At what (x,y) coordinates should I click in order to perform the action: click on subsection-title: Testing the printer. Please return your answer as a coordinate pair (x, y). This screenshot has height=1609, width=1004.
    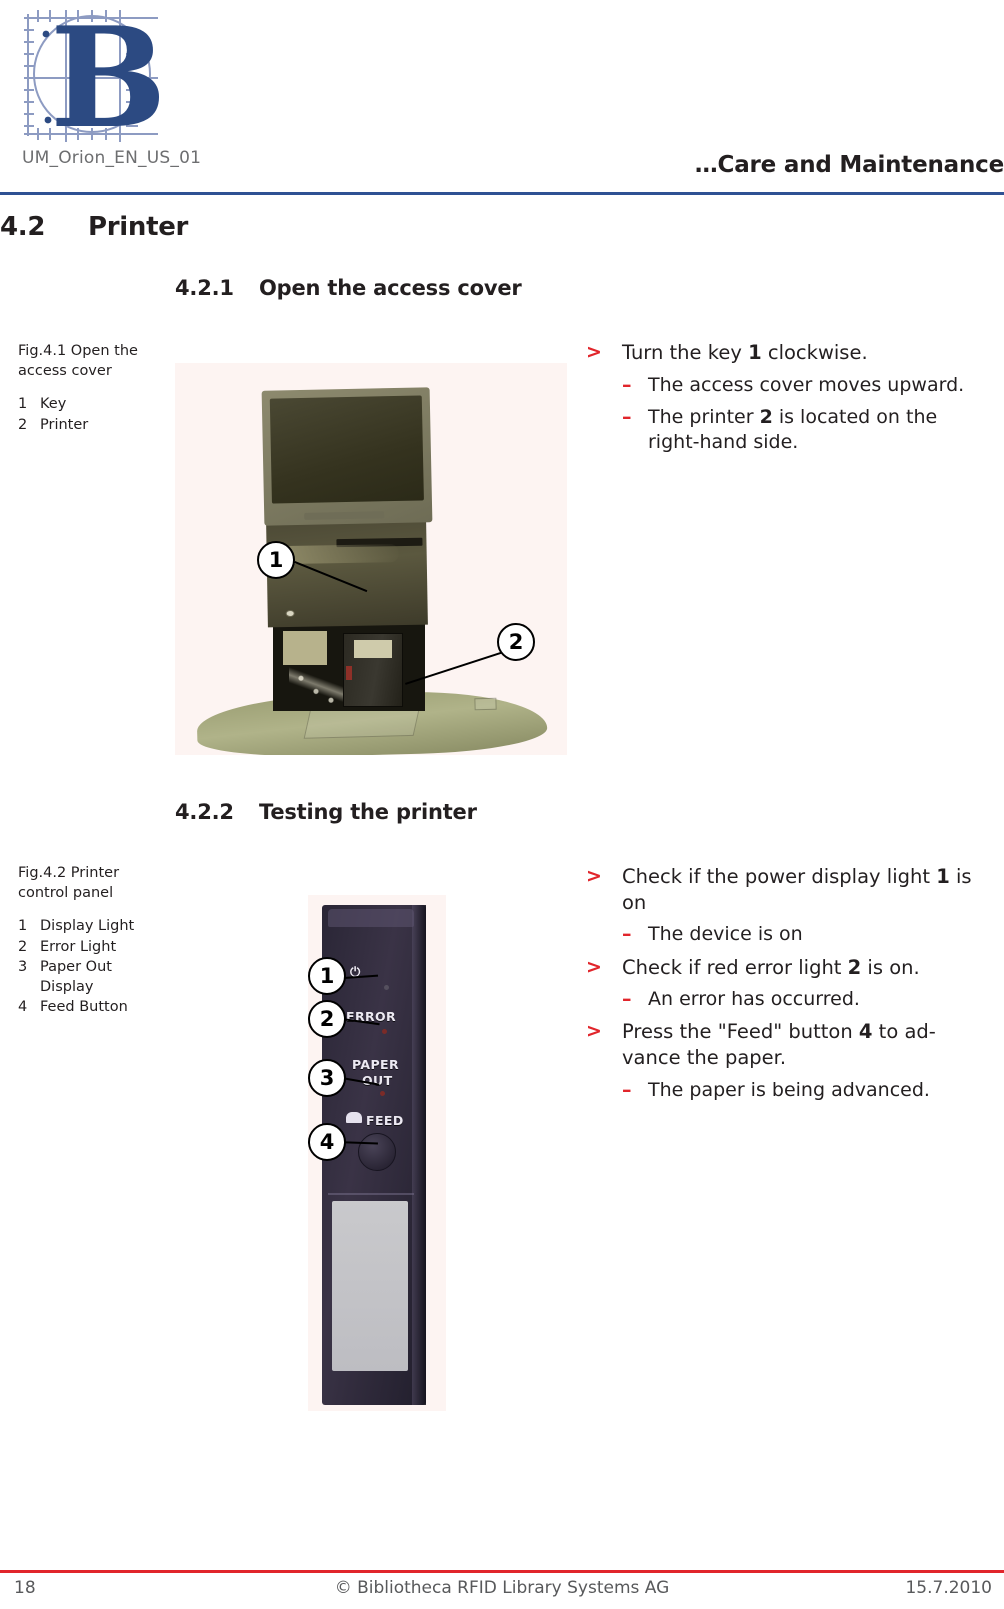
    Looking at the image, I should click on (368, 812).